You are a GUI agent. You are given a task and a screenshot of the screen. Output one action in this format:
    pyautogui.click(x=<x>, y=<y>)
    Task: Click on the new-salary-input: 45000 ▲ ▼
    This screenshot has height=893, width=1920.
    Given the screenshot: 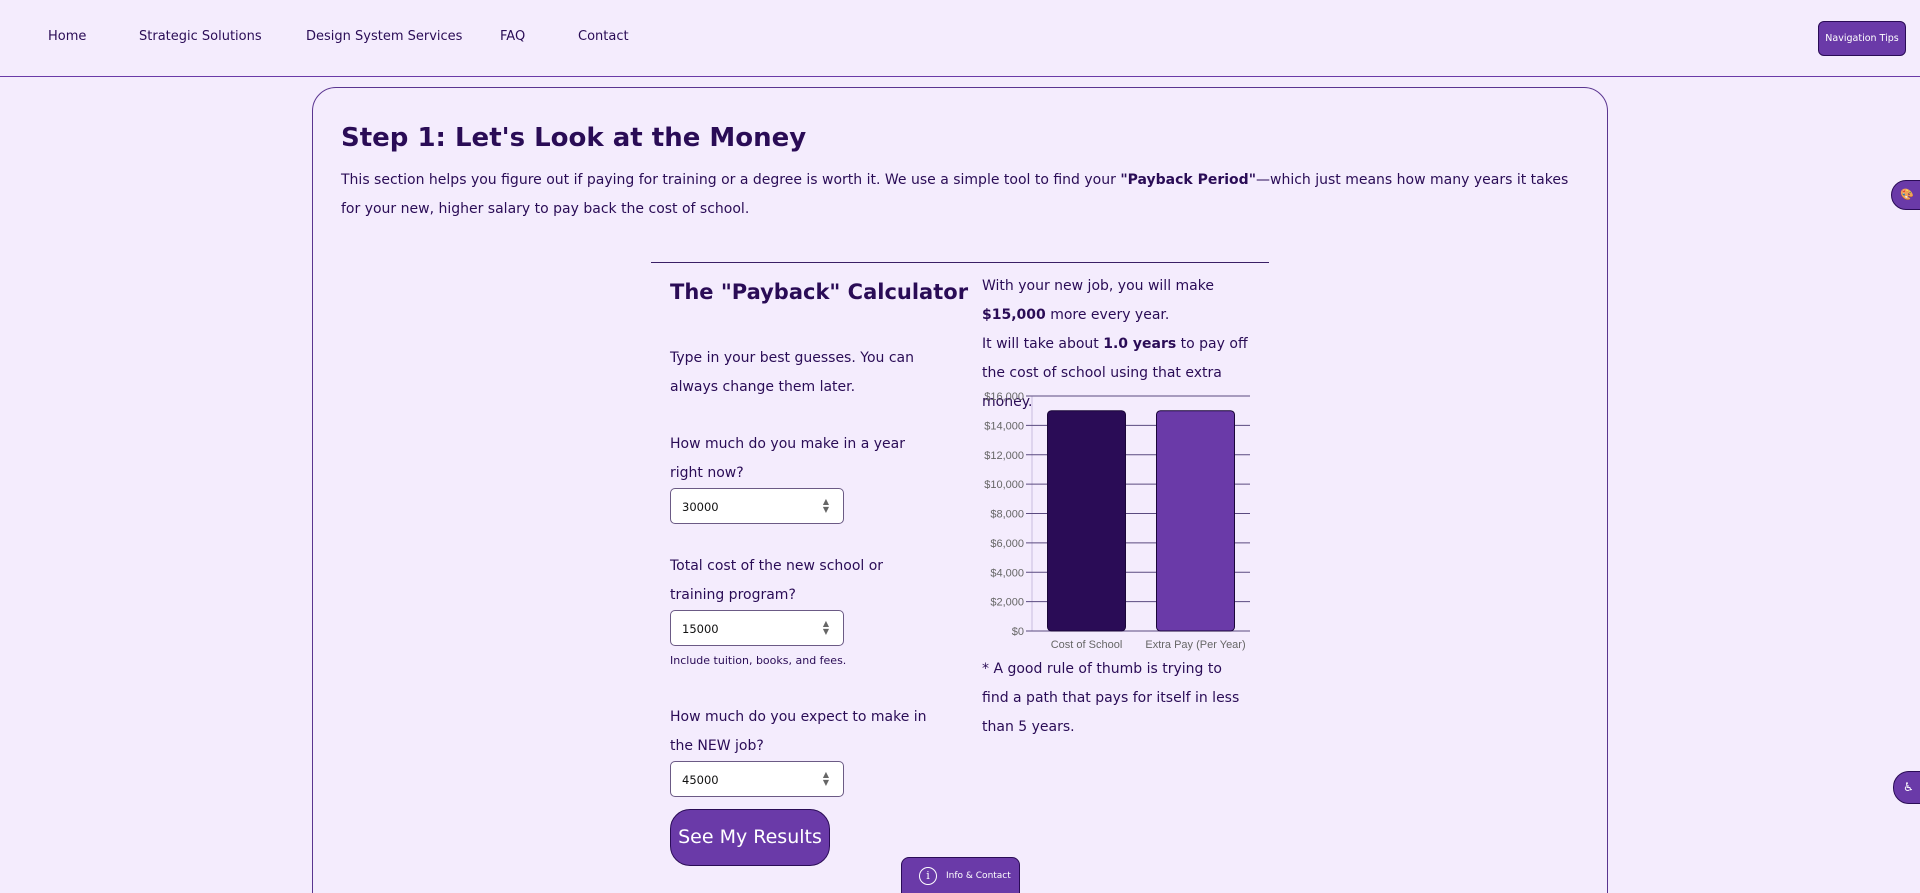 What is the action you would take?
    pyautogui.click(x=757, y=779)
    